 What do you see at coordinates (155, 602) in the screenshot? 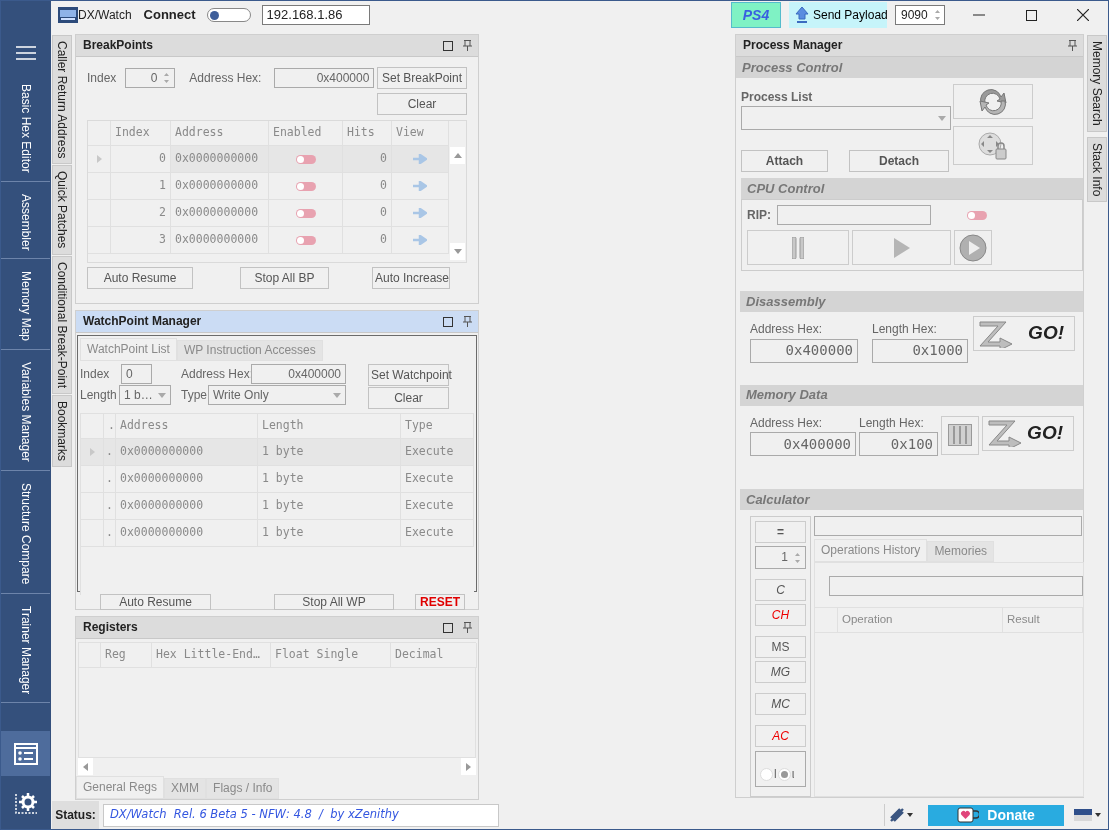
I see `toolbar-button: Auto Resume` at bounding box center [155, 602].